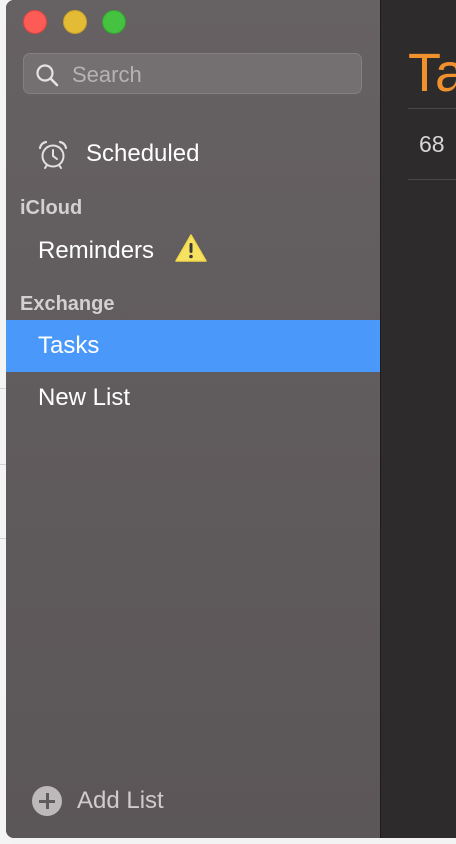 The image size is (456, 844). What do you see at coordinates (191, 248) in the screenshot?
I see `warning-icon` at bounding box center [191, 248].